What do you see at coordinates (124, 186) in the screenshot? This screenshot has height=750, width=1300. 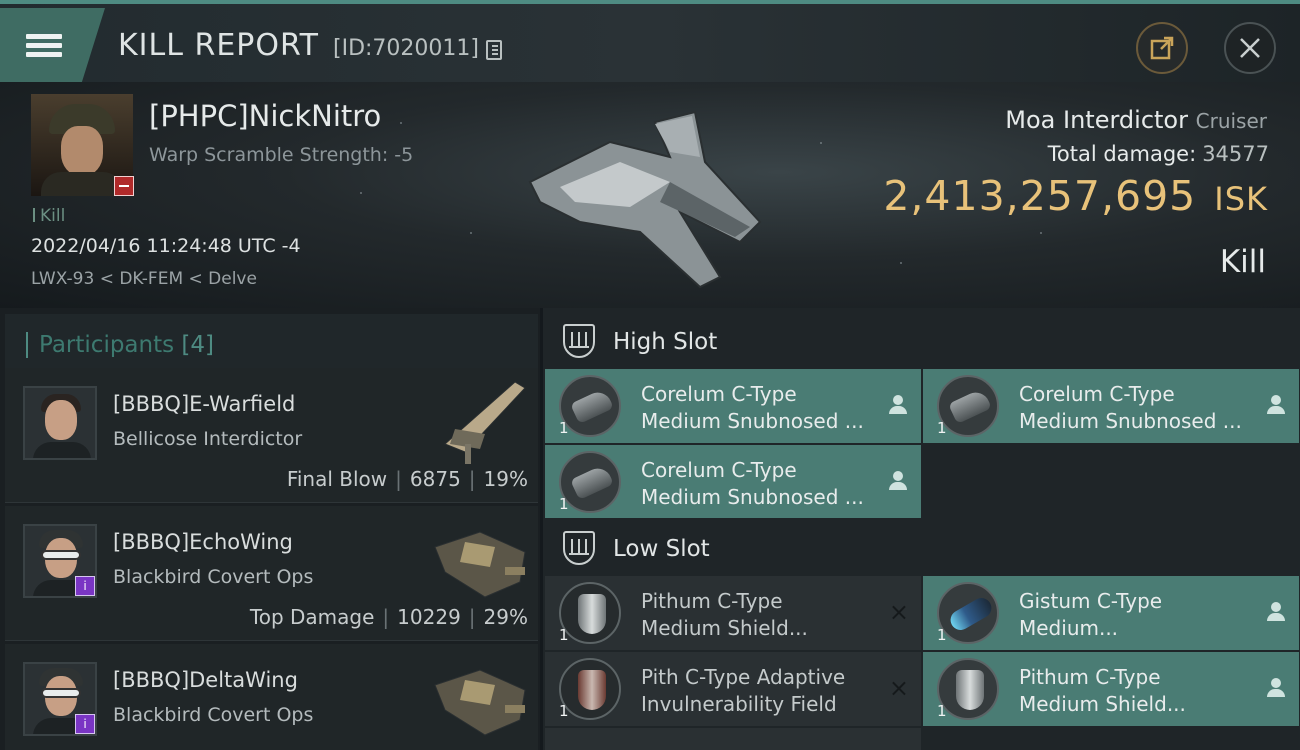 I see `hostile-standing-icon` at bounding box center [124, 186].